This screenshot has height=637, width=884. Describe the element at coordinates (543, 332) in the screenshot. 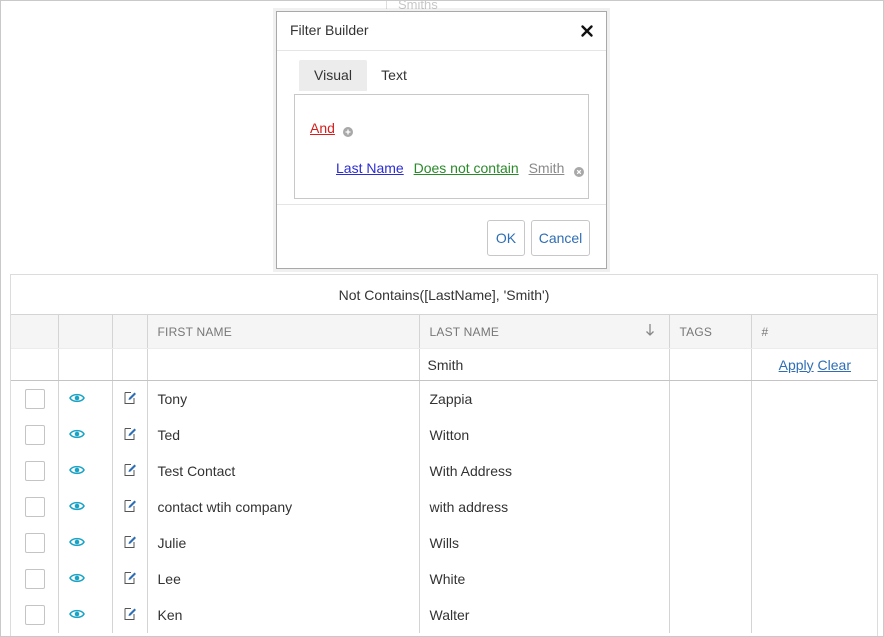

I see `header-last-name: LAST NAME` at that location.